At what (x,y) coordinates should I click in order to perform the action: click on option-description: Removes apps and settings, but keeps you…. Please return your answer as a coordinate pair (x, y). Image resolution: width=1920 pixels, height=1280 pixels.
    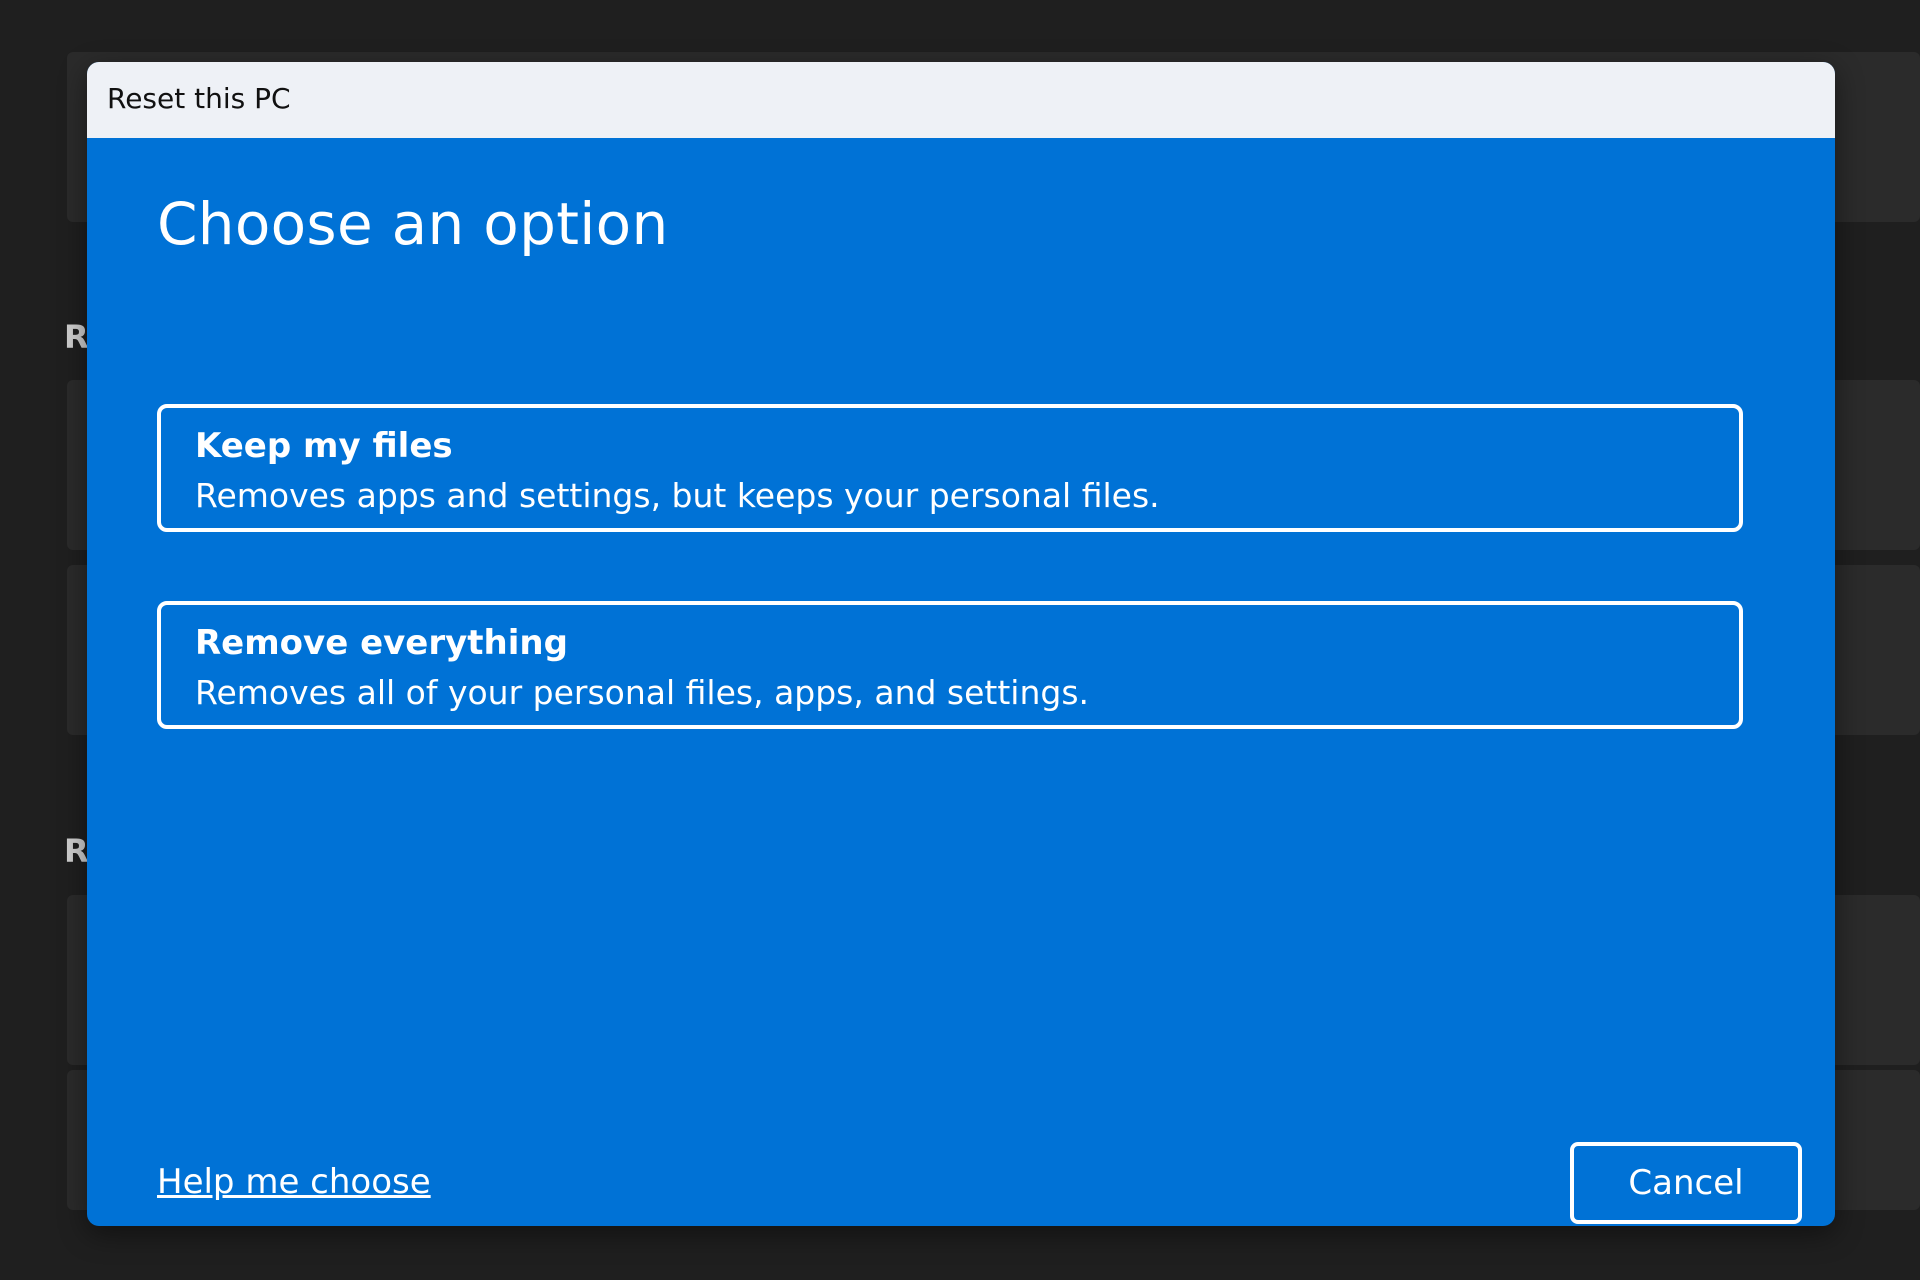
    Looking at the image, I should click on (677, 495).